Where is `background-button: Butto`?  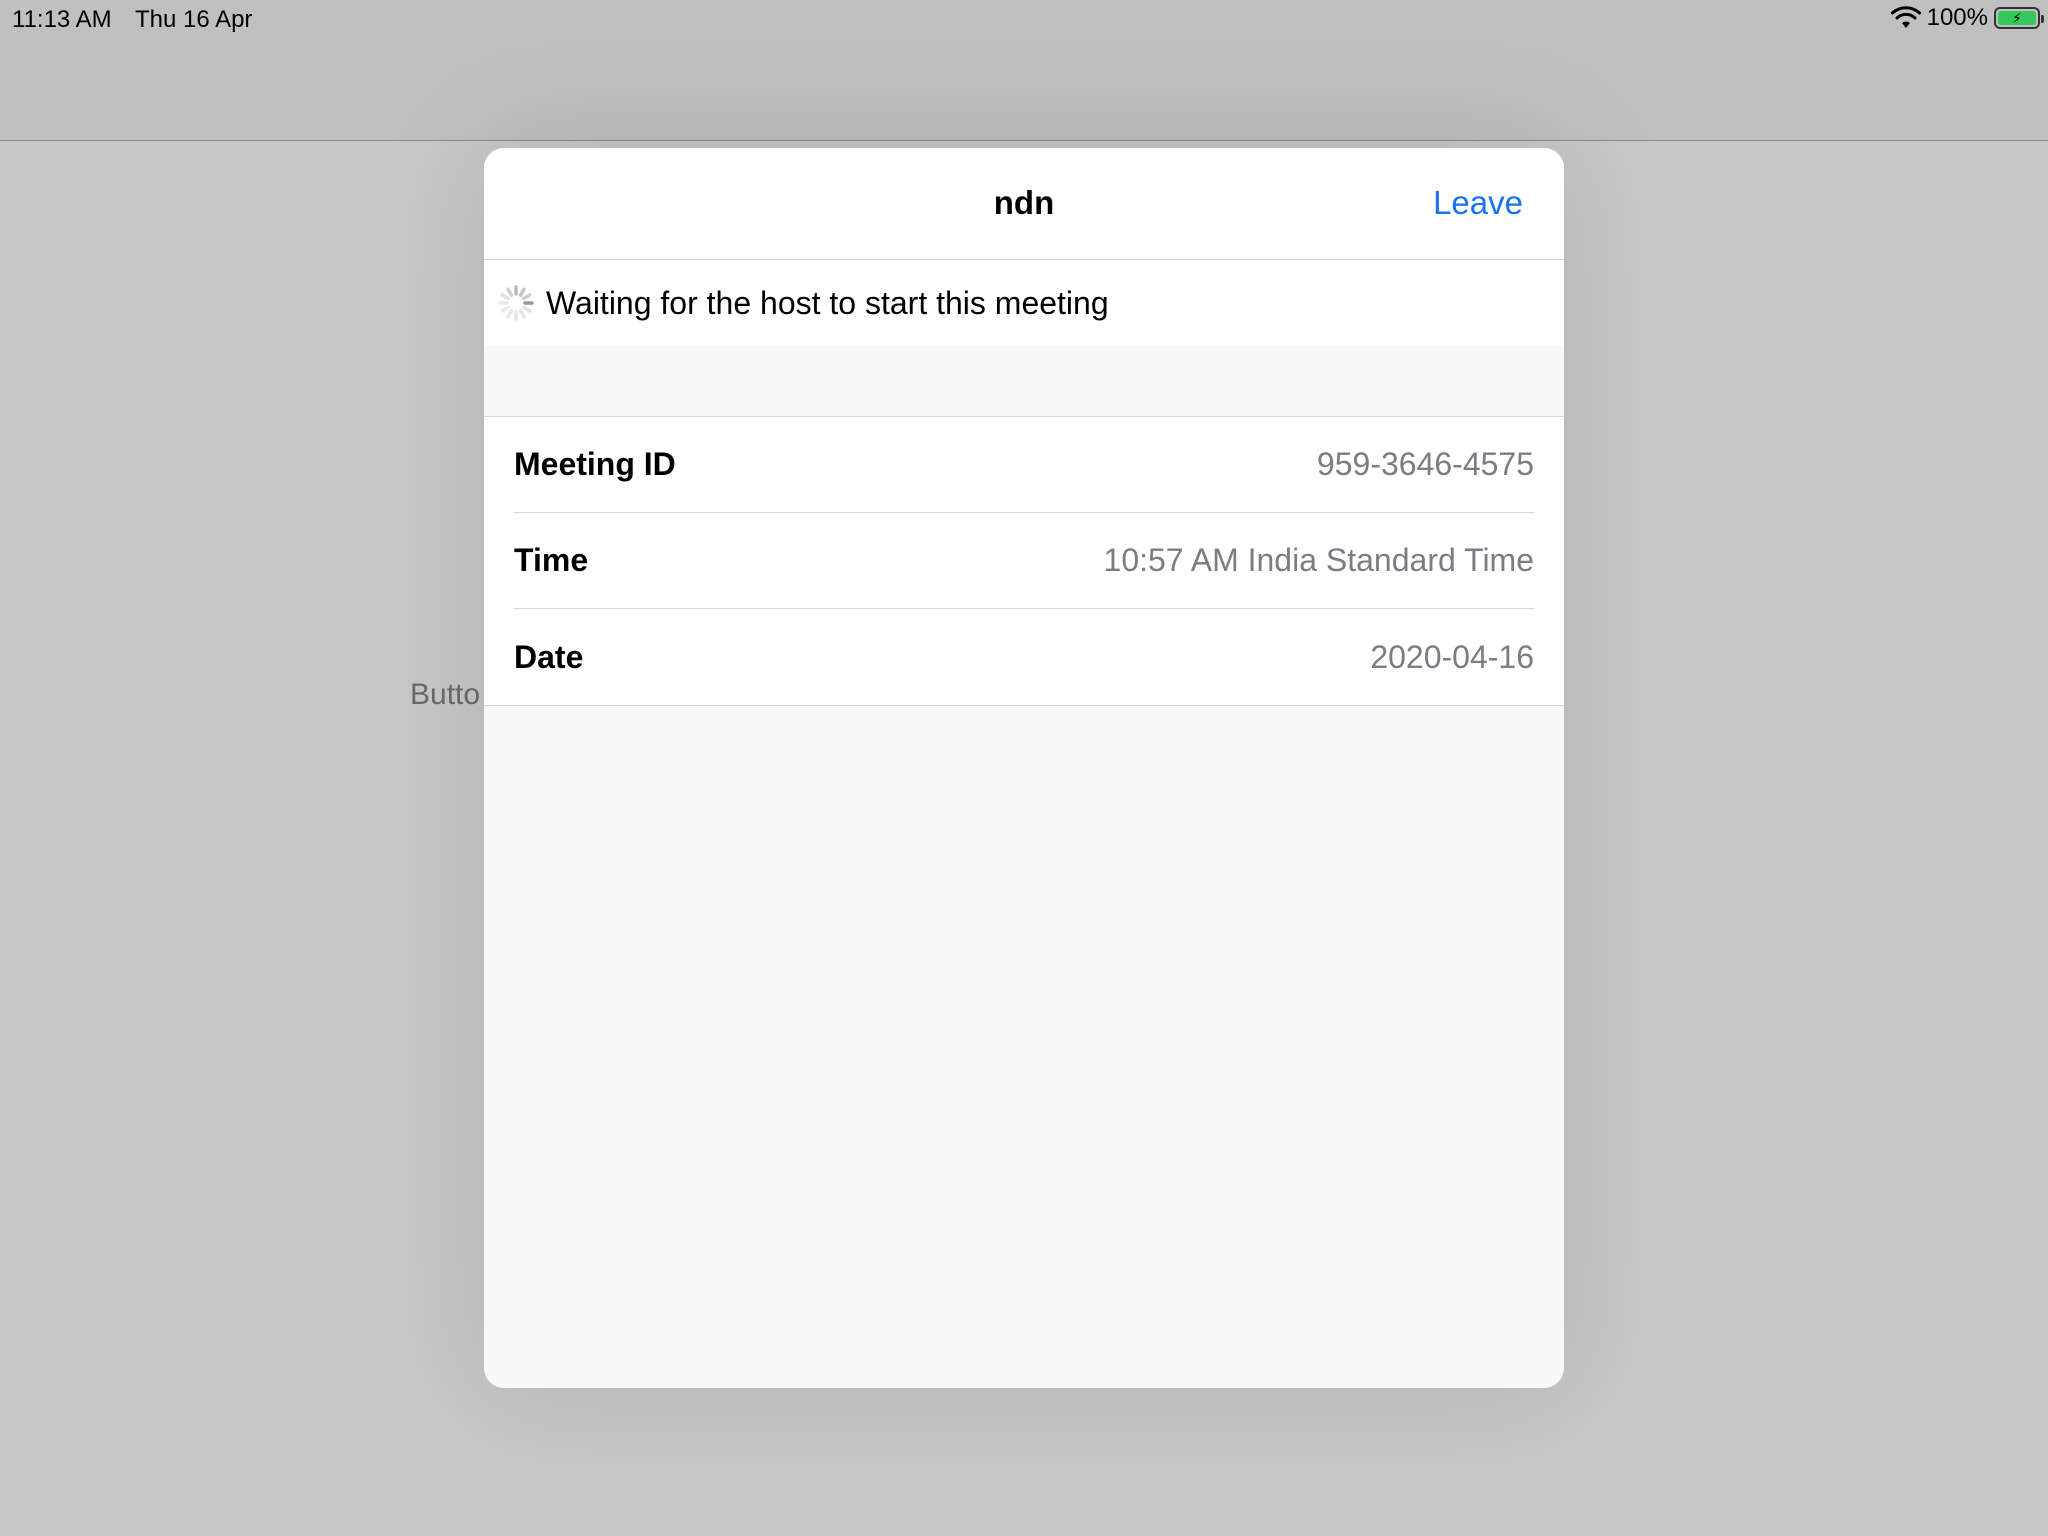 background-button: Butto is located at coordinates (445, 695).